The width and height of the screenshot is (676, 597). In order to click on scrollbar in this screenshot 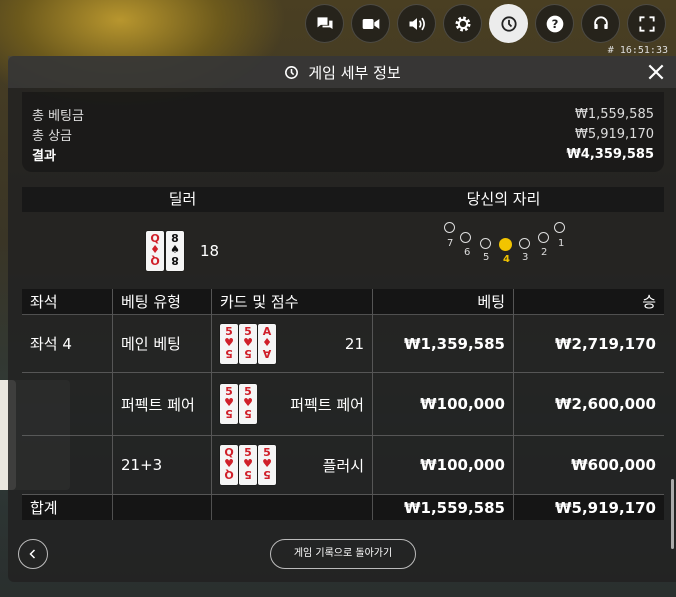, I will do `click(672, 514)`.